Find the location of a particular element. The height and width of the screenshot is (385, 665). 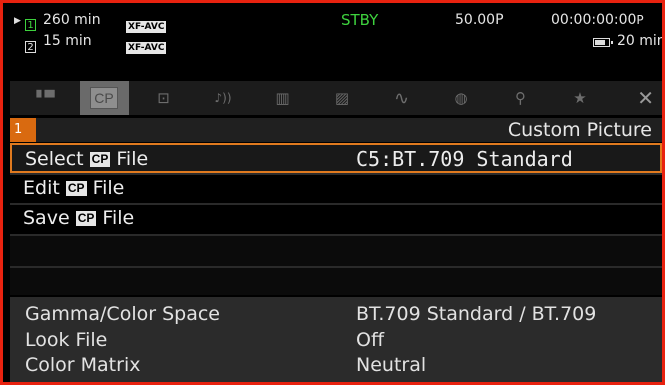

rec-state: STBY is located at coordinates (360, 20).